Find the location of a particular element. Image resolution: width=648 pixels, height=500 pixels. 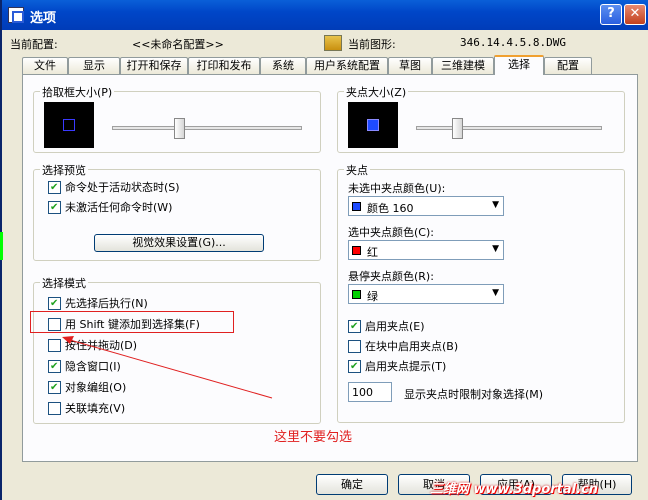

annotation-text: 这里不要勾选 is located at coordinates (313, 437).